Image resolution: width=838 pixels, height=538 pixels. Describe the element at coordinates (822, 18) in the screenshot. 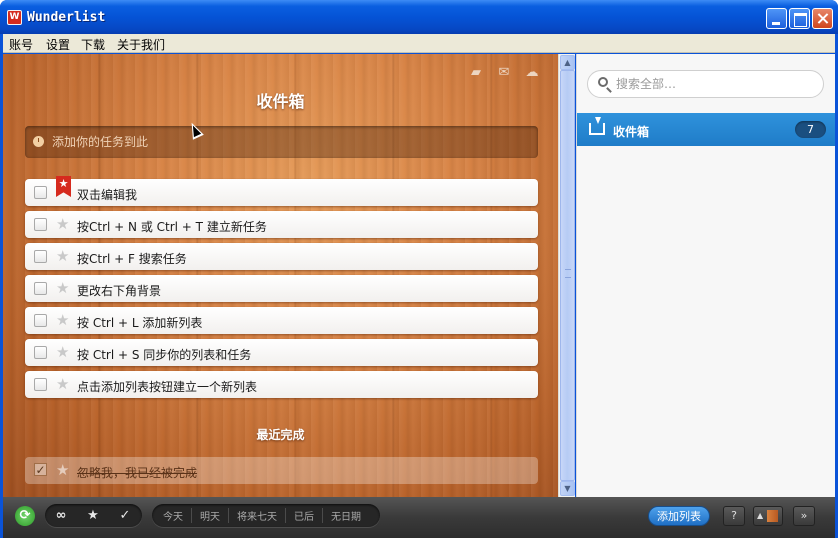

I see `close-button` at that location.